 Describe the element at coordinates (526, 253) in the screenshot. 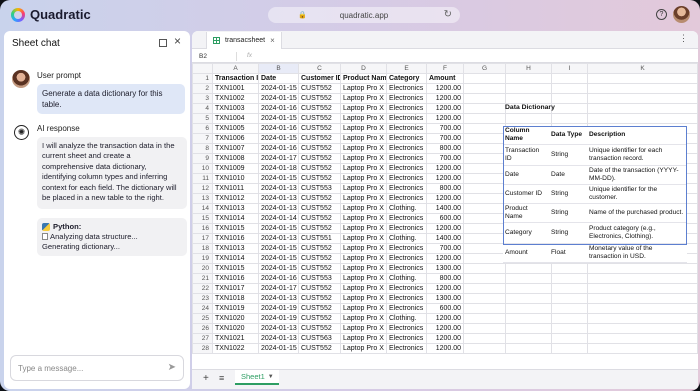

I see `dictionary-cell: Amount` at that location.